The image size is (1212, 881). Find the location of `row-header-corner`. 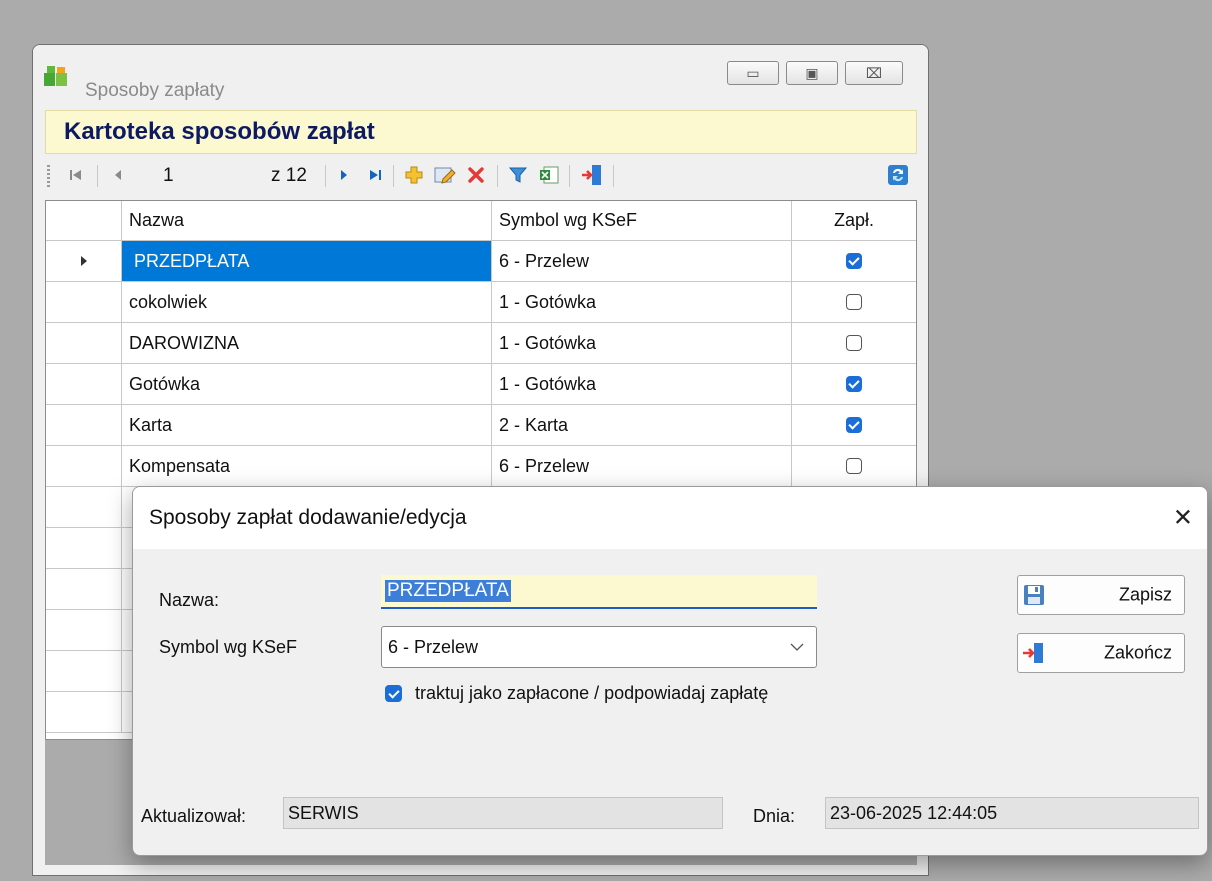

row-header-corner is located at coordinates (84, 220).